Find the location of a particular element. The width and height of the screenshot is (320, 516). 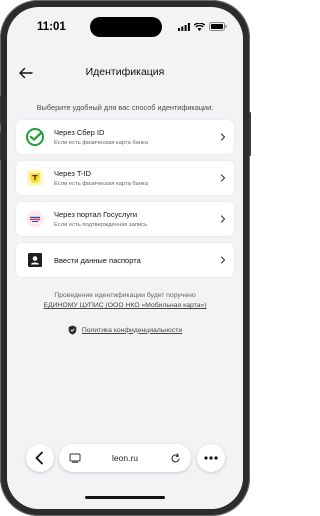

option-title: Через портал Госуслуги is located at coordinates (96, 214).